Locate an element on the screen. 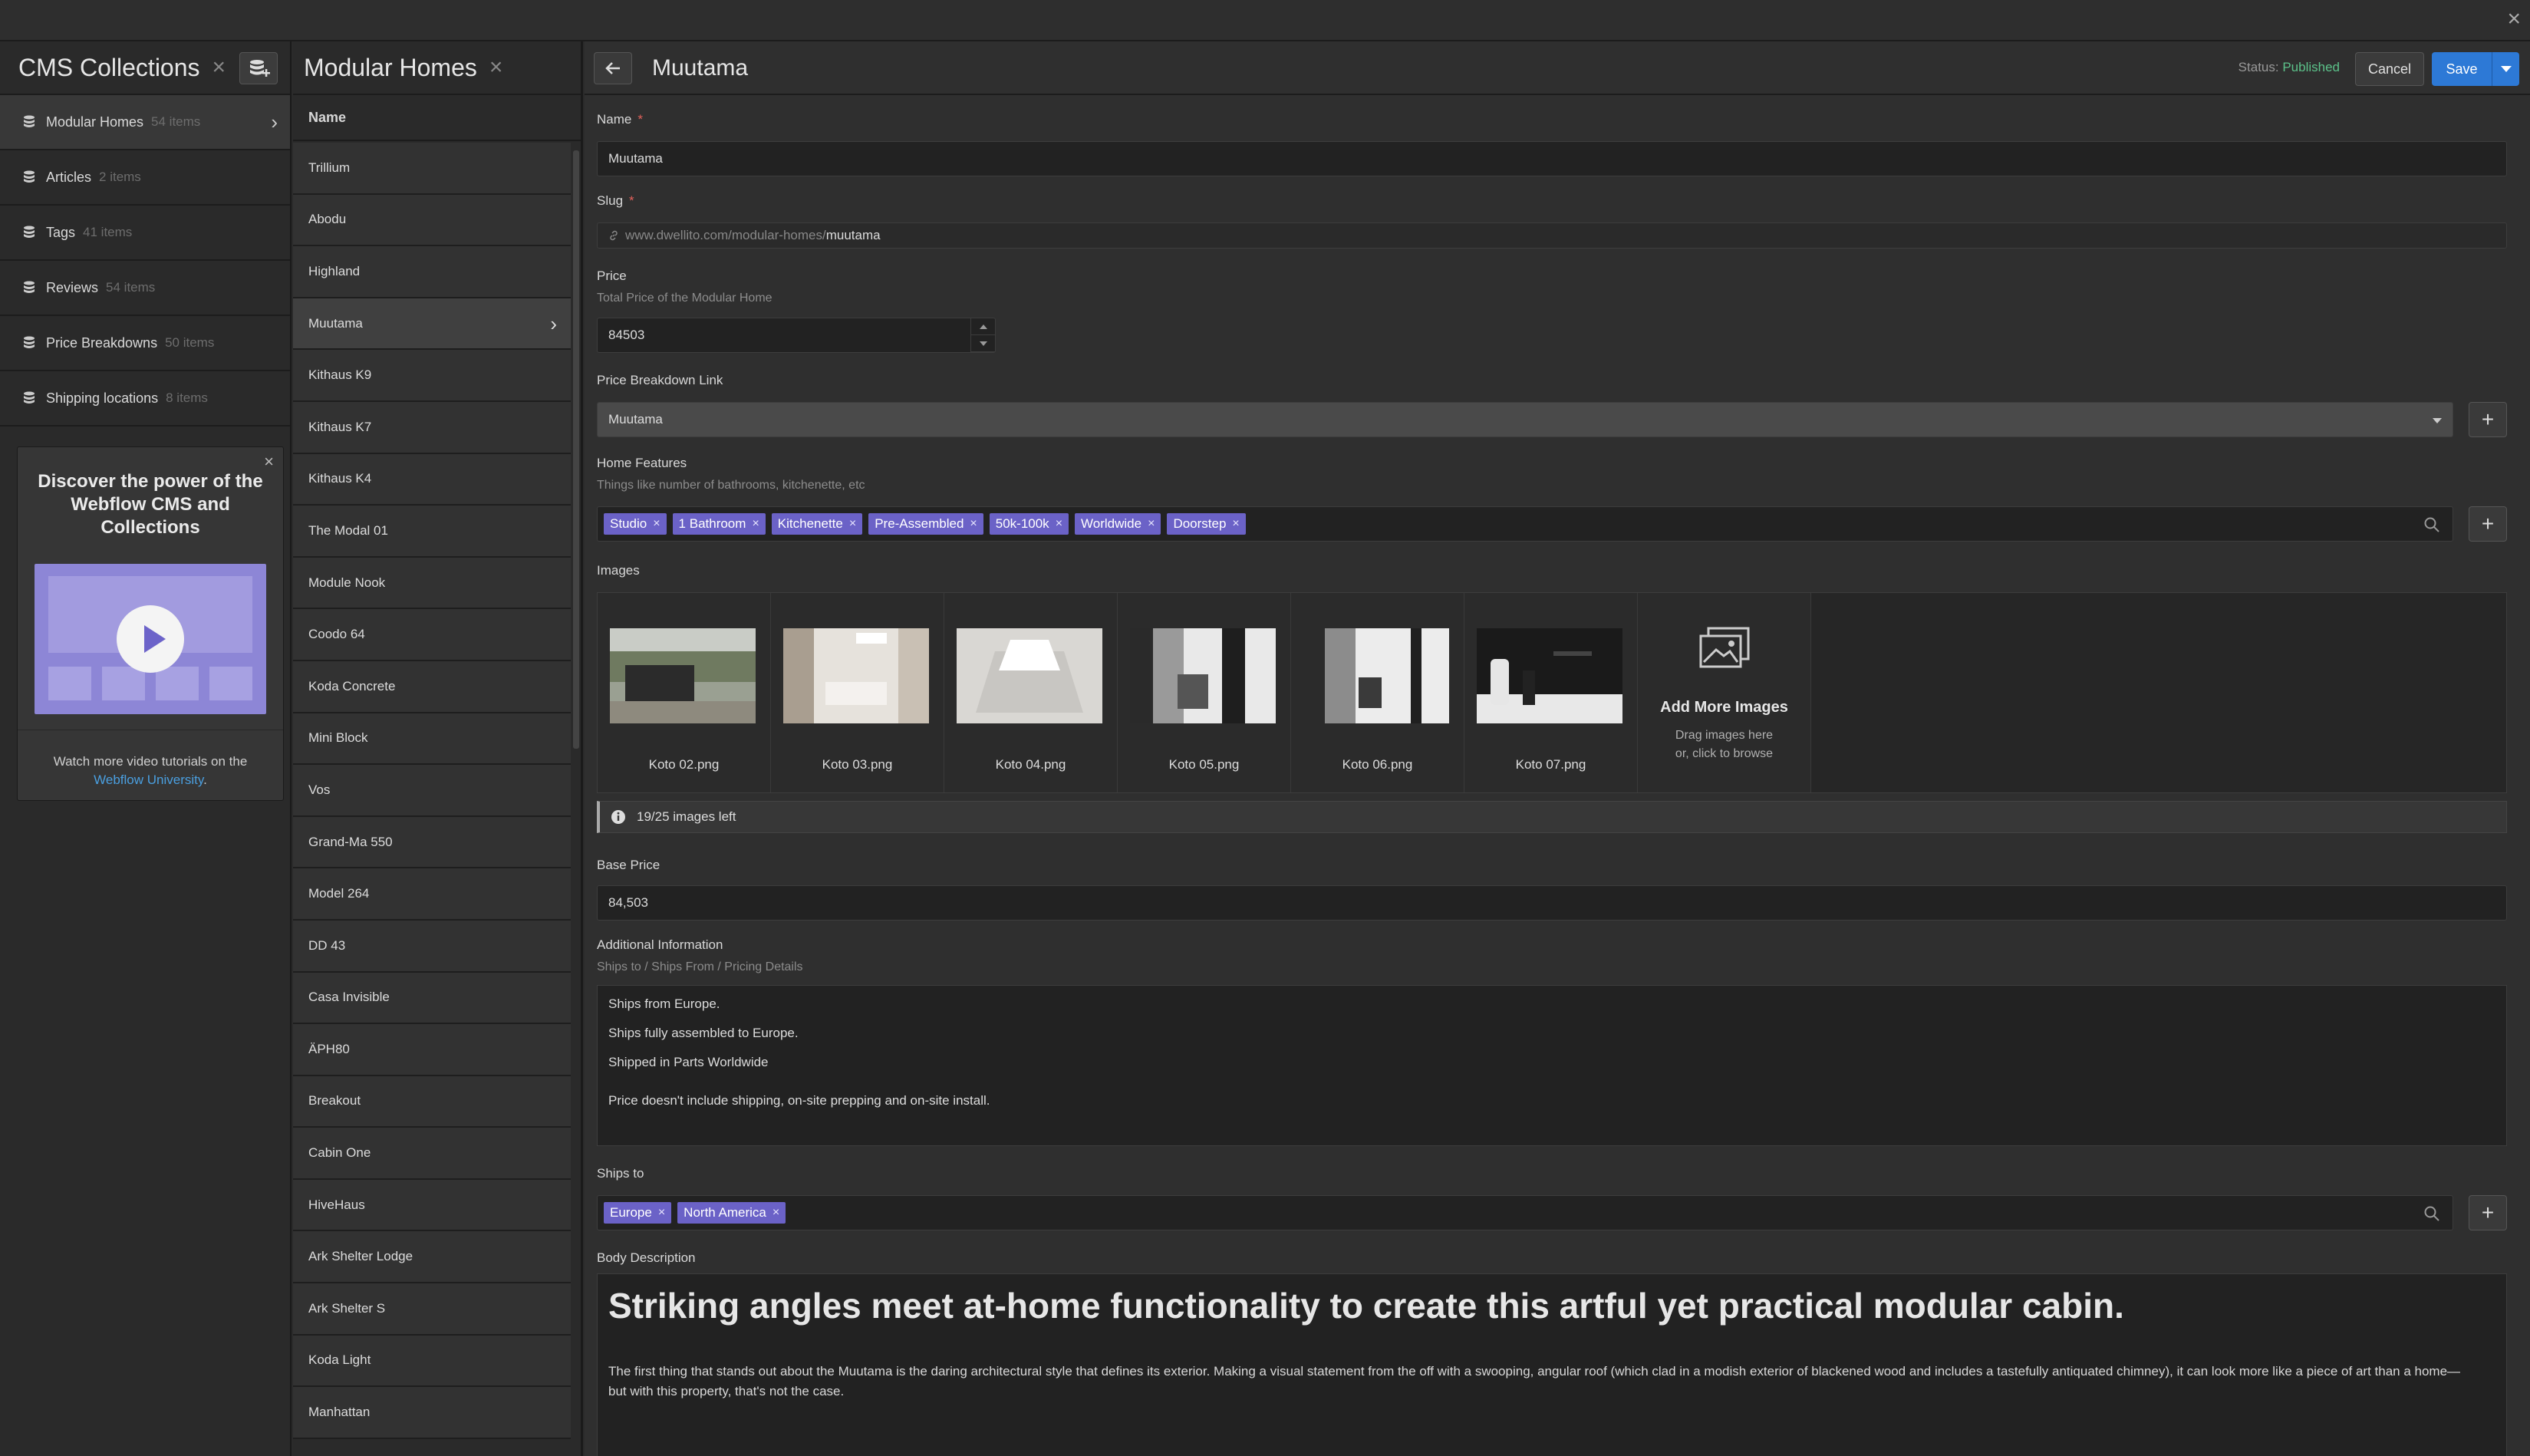 The height and width of the screenshot is (1456, 2530). image-tile: Koto 06.png is located at coordinates (1377, 692).